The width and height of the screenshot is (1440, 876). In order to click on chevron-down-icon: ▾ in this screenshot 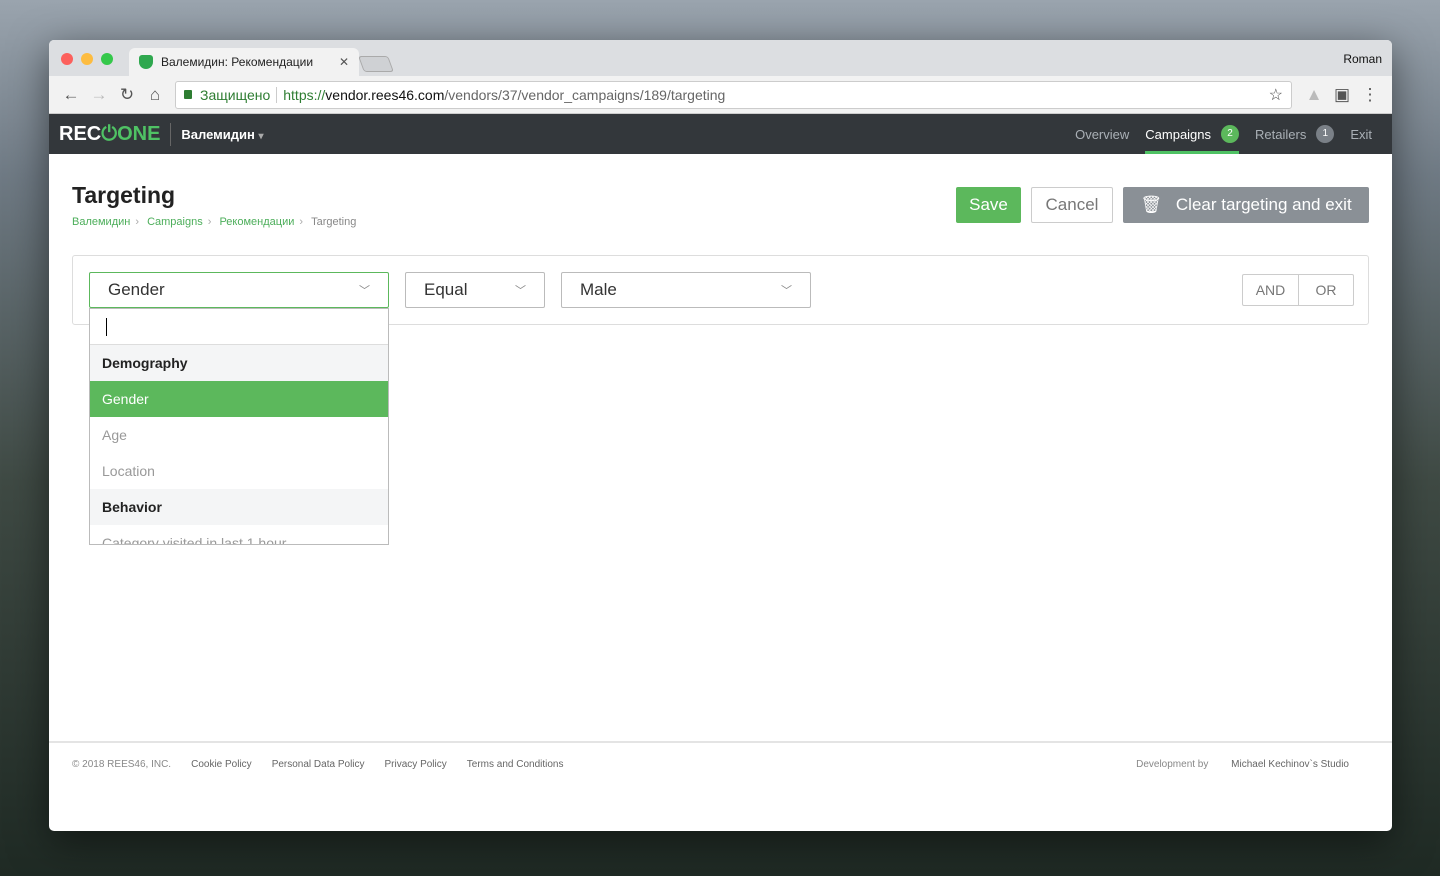, I will do `click(261, 136)`.